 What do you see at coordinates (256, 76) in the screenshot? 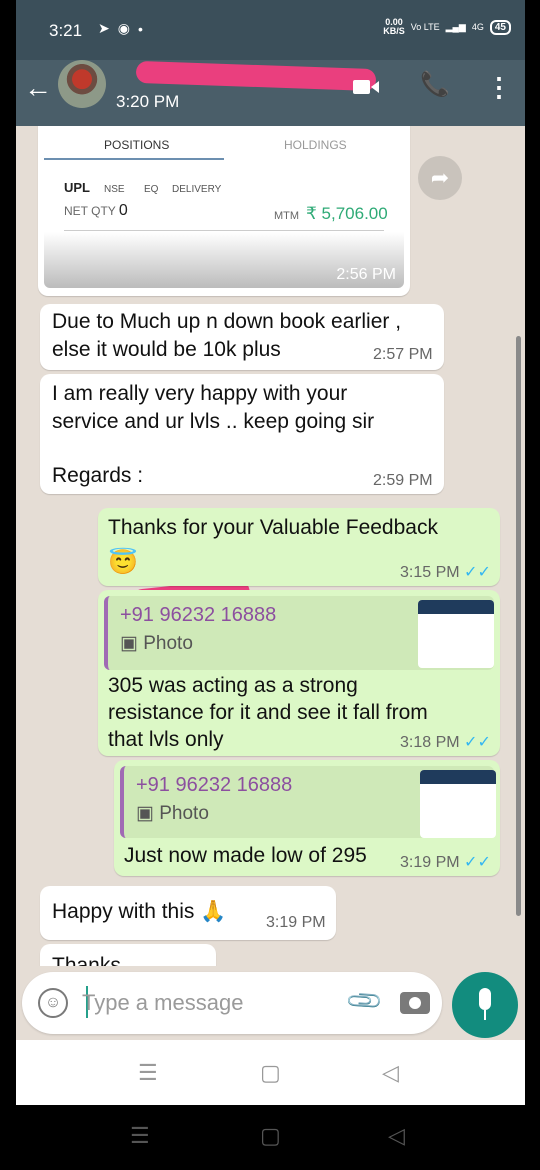
I see `redacted-contact-name` at bounding box center [256, 76].